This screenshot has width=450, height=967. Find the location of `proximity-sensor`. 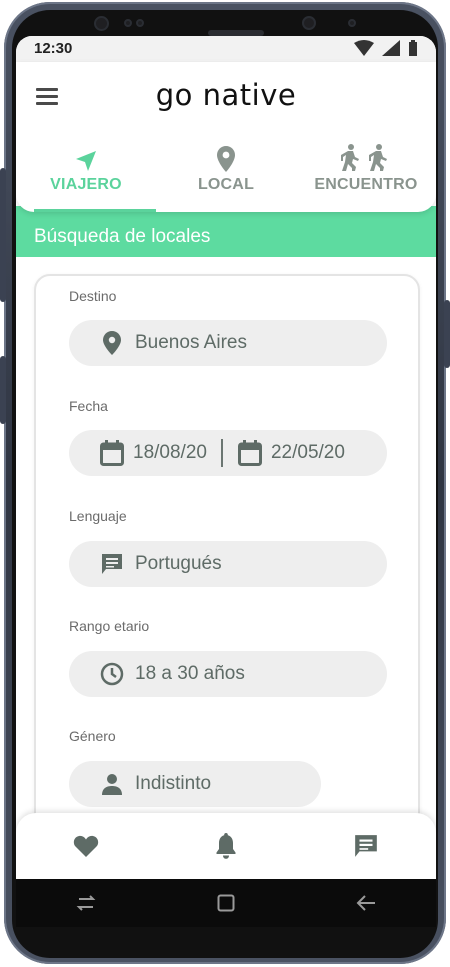

proximity-sensor is located at coordinates (309, 23).